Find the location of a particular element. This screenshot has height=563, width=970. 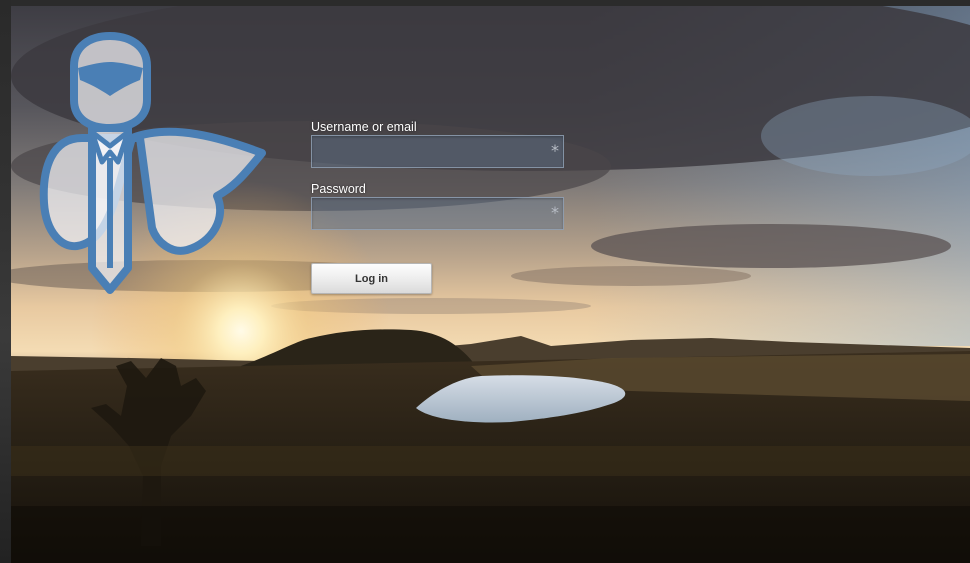

login-form: Username or email * Password * Log in is located at coordinates (441, 207).